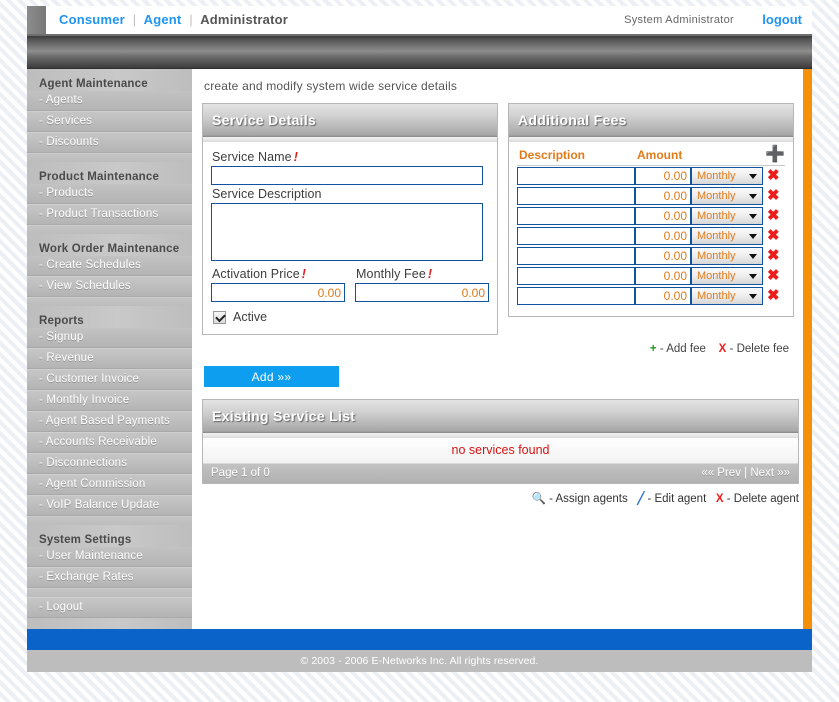 This screenshot has height=702, width=839. I want to click on nav-link-agent: Agent, so click(163, 19).